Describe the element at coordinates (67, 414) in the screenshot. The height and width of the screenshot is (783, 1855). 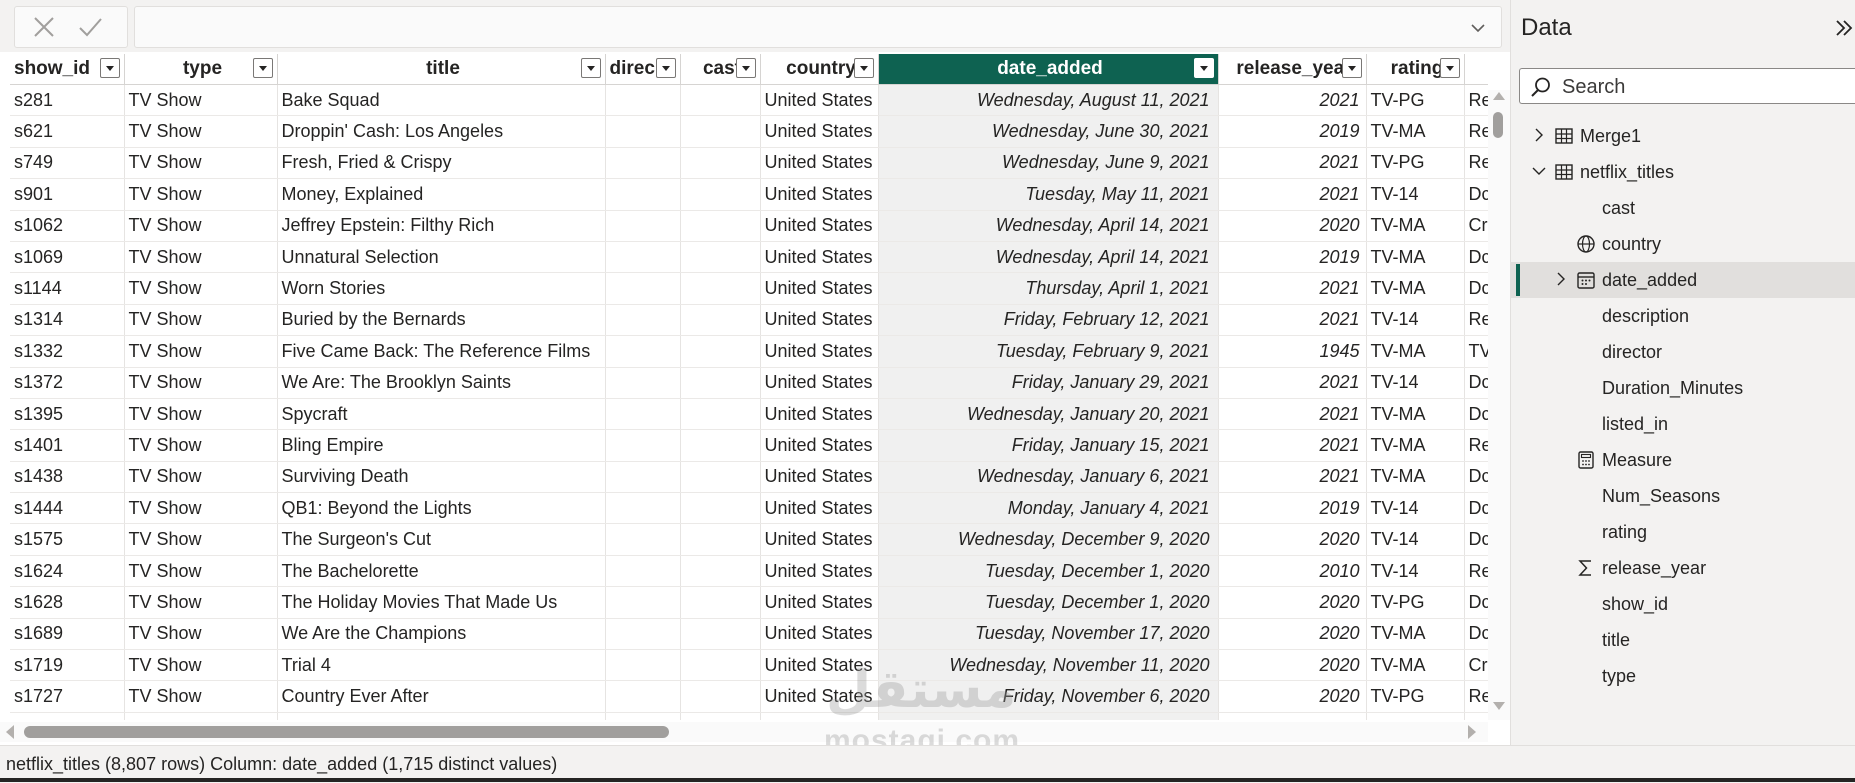
I see `table-cell-show_id: s1395` at that location.